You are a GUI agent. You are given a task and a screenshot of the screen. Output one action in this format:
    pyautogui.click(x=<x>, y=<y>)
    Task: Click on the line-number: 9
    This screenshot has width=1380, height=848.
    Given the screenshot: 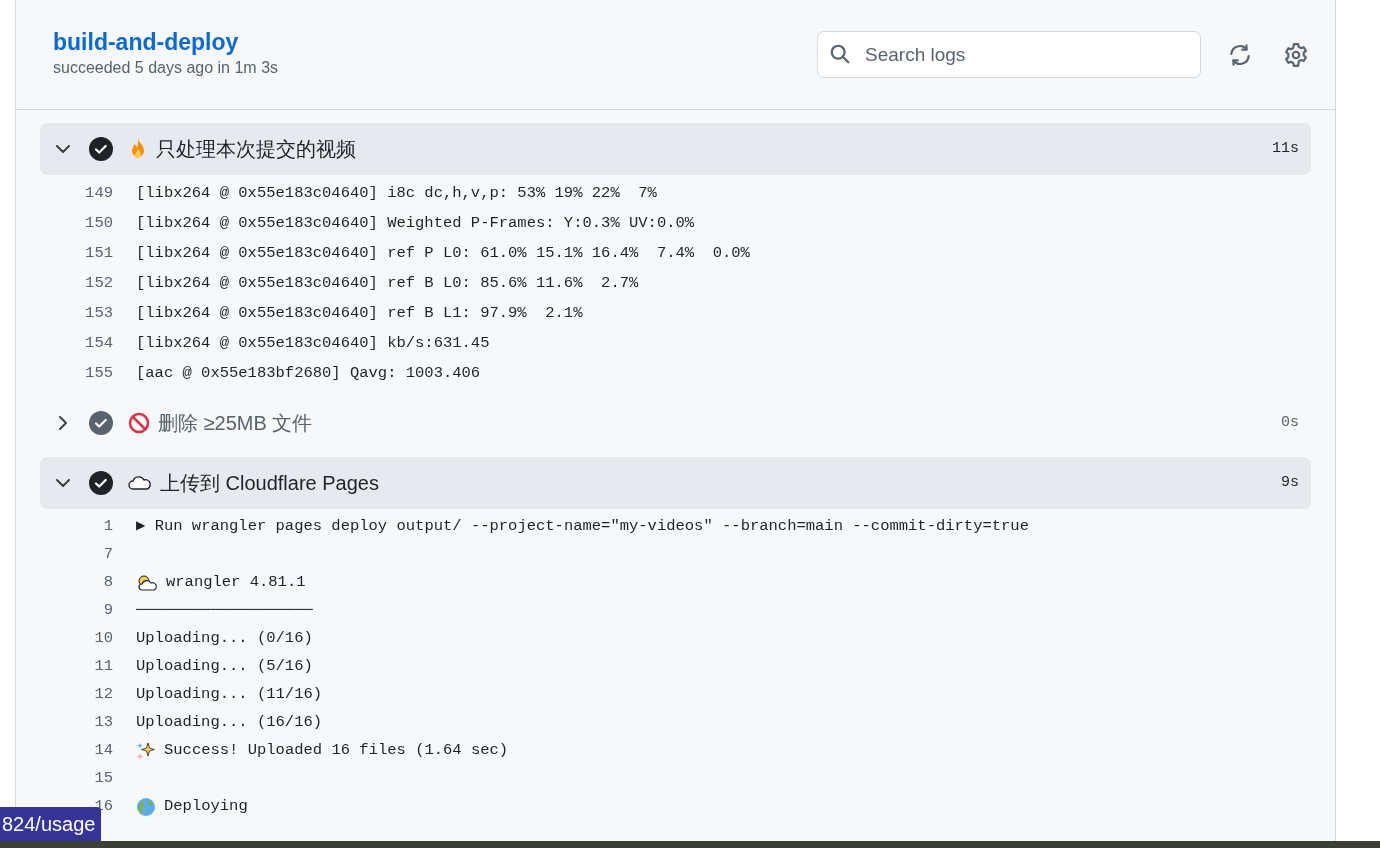 What is the action you would take?
    pyautogui.click(x=107, y=611)
    